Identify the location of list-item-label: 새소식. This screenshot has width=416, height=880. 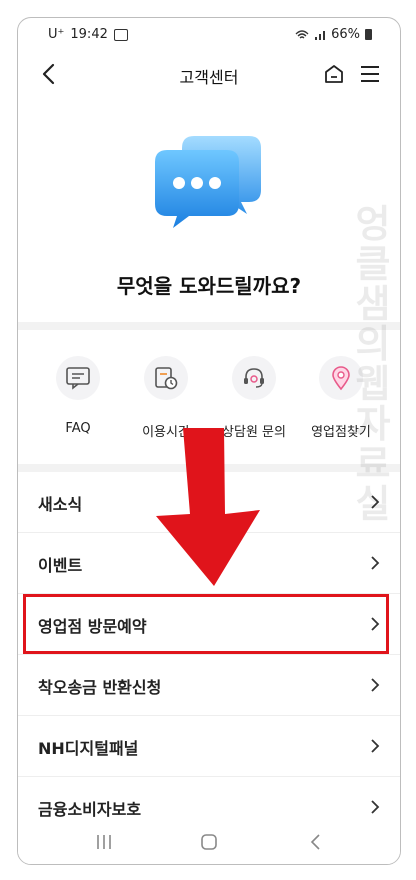
(60, 504).